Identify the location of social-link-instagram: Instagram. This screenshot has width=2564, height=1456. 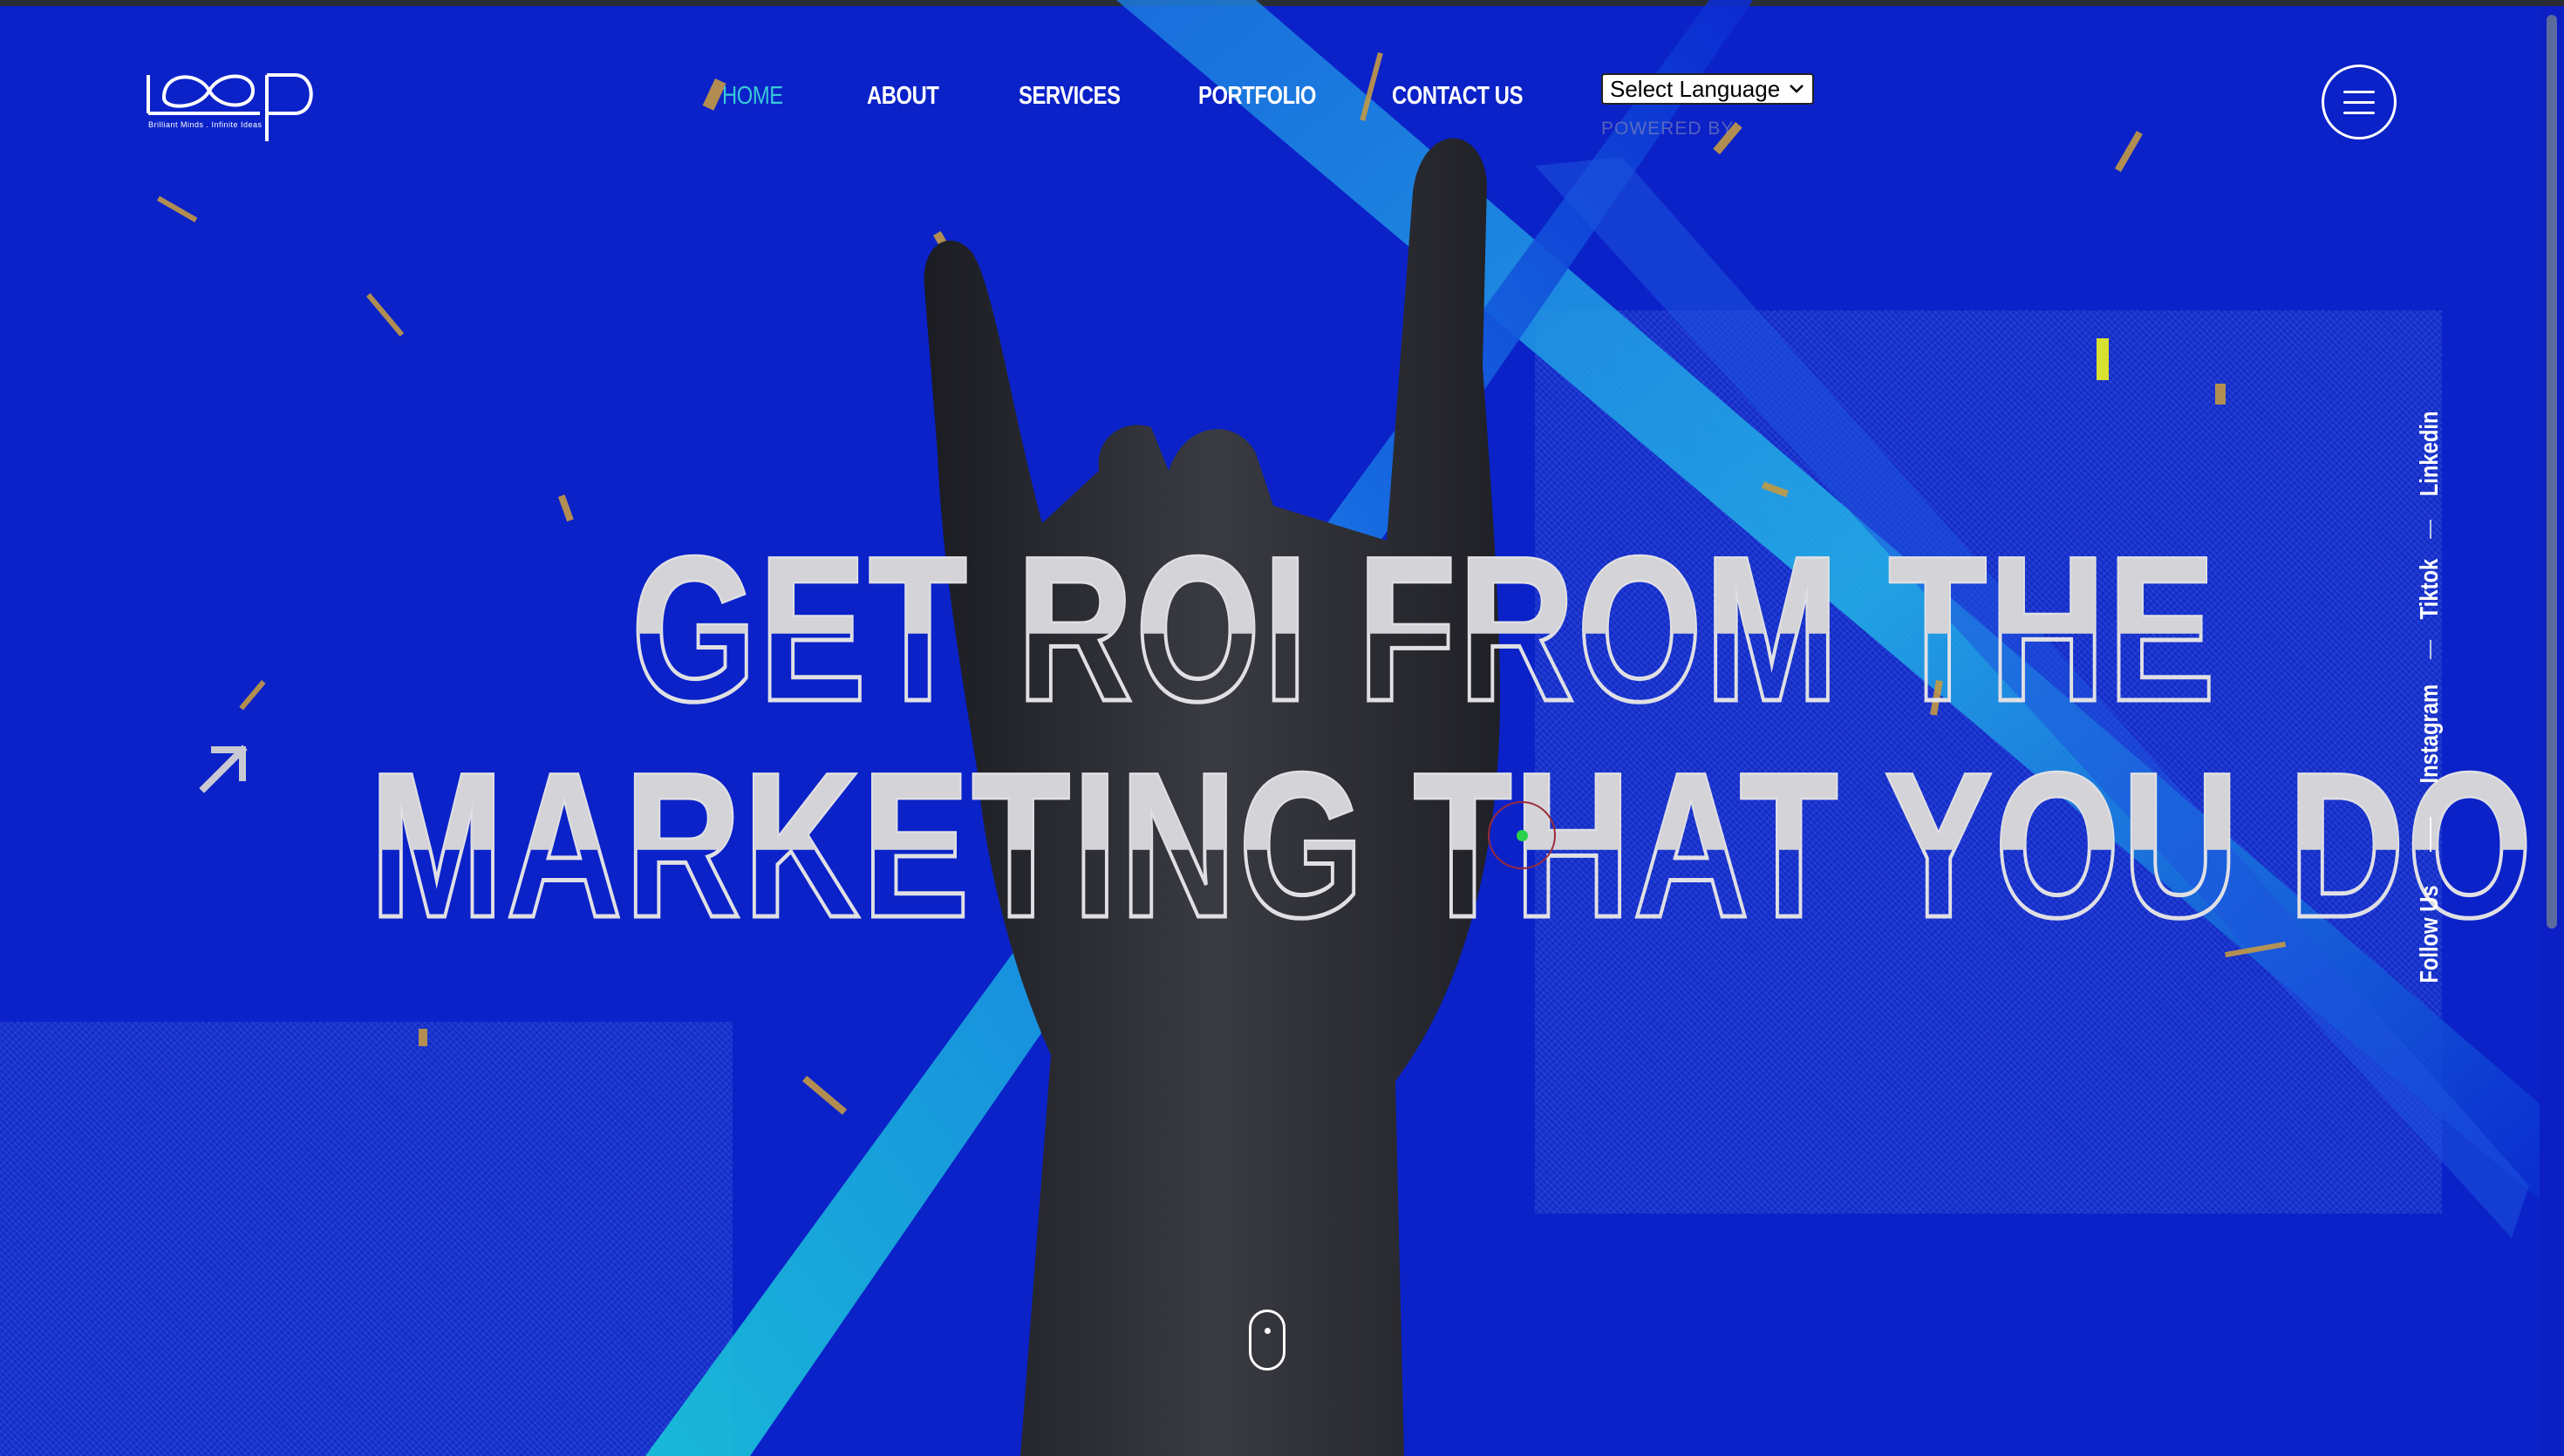
(2430, 734).